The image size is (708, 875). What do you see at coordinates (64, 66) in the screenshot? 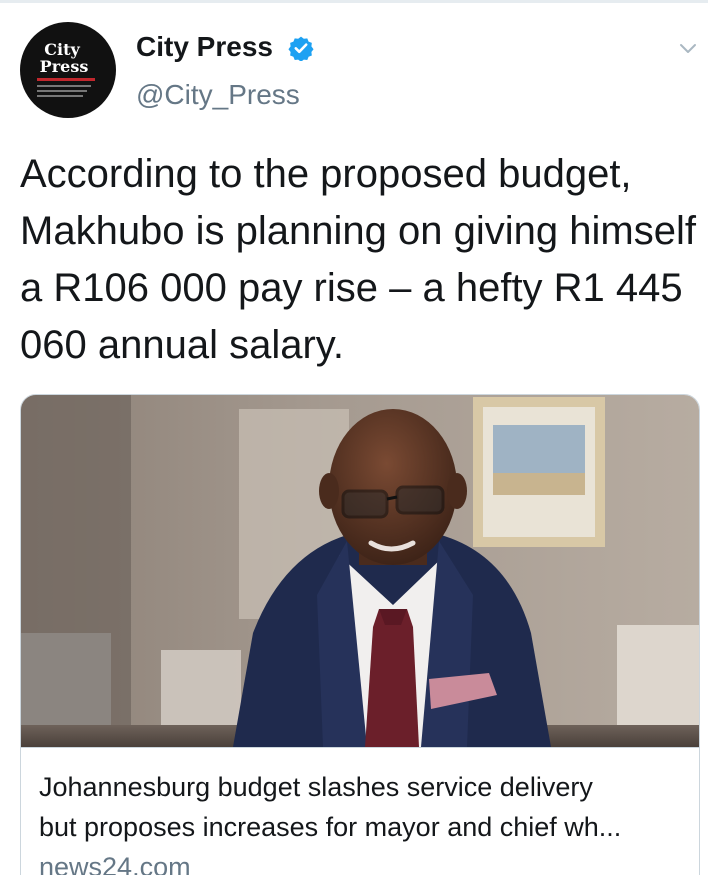
I see `avatar-logo-line2: Press` at bounding box center [64, 66].